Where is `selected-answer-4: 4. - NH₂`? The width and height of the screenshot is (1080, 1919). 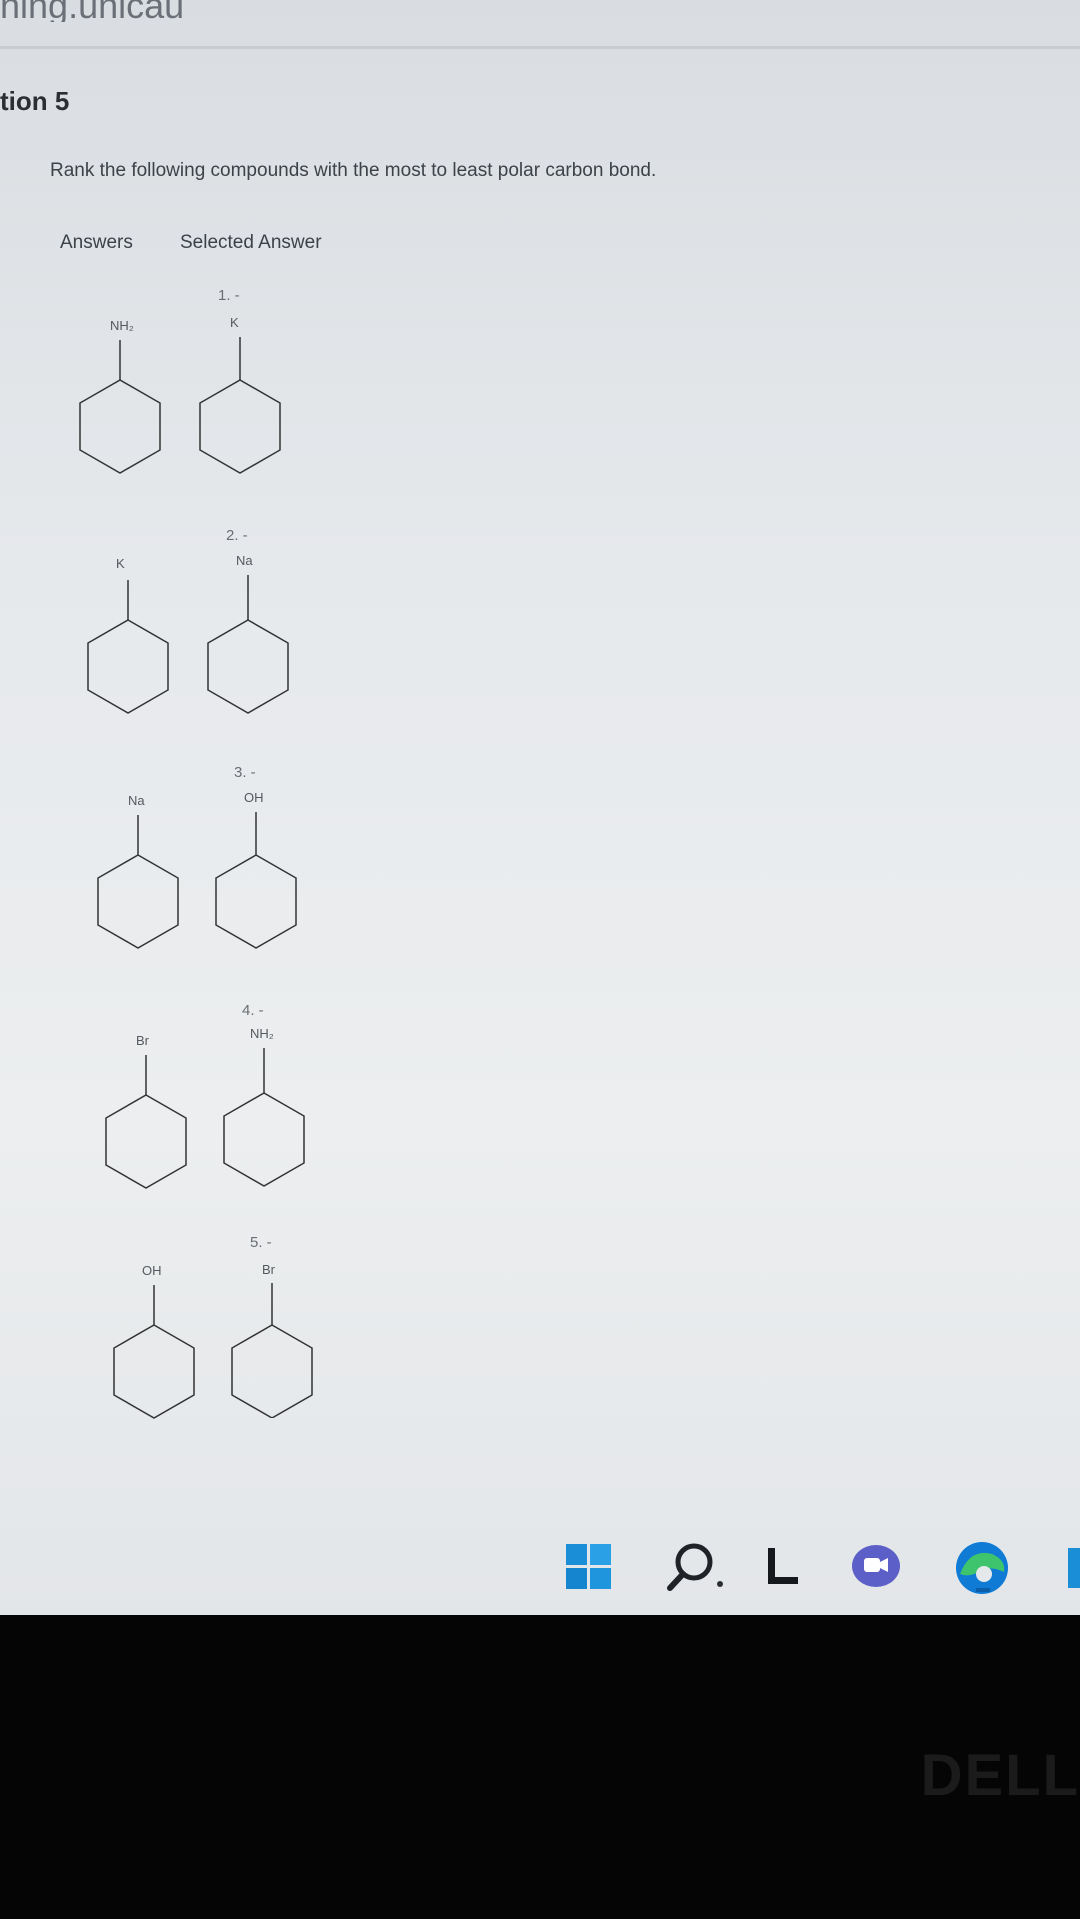
selected-answer-4: 4. - NH₂ is located at coordinates (274, 1093).